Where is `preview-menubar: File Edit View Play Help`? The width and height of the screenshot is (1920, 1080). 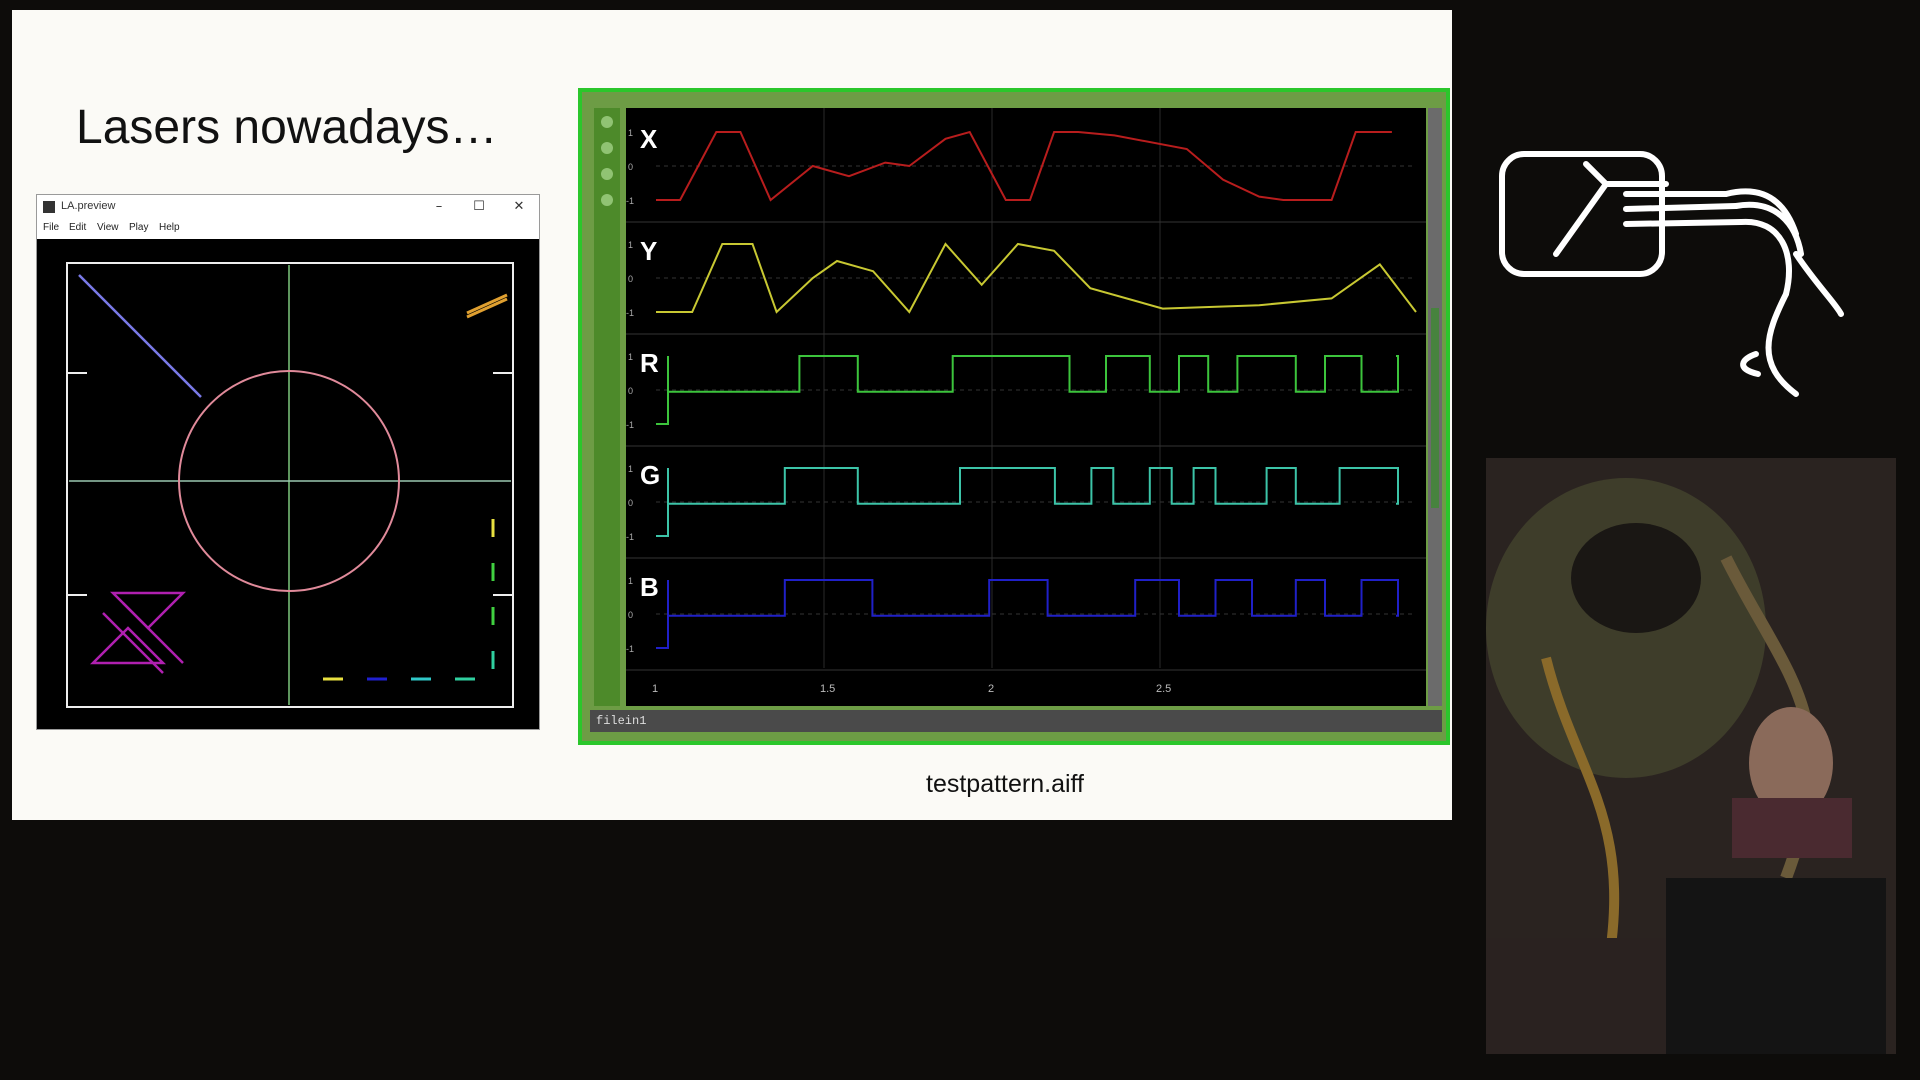 preview-menubar: File Edit View Play Help is located at coordinates (288, 228).